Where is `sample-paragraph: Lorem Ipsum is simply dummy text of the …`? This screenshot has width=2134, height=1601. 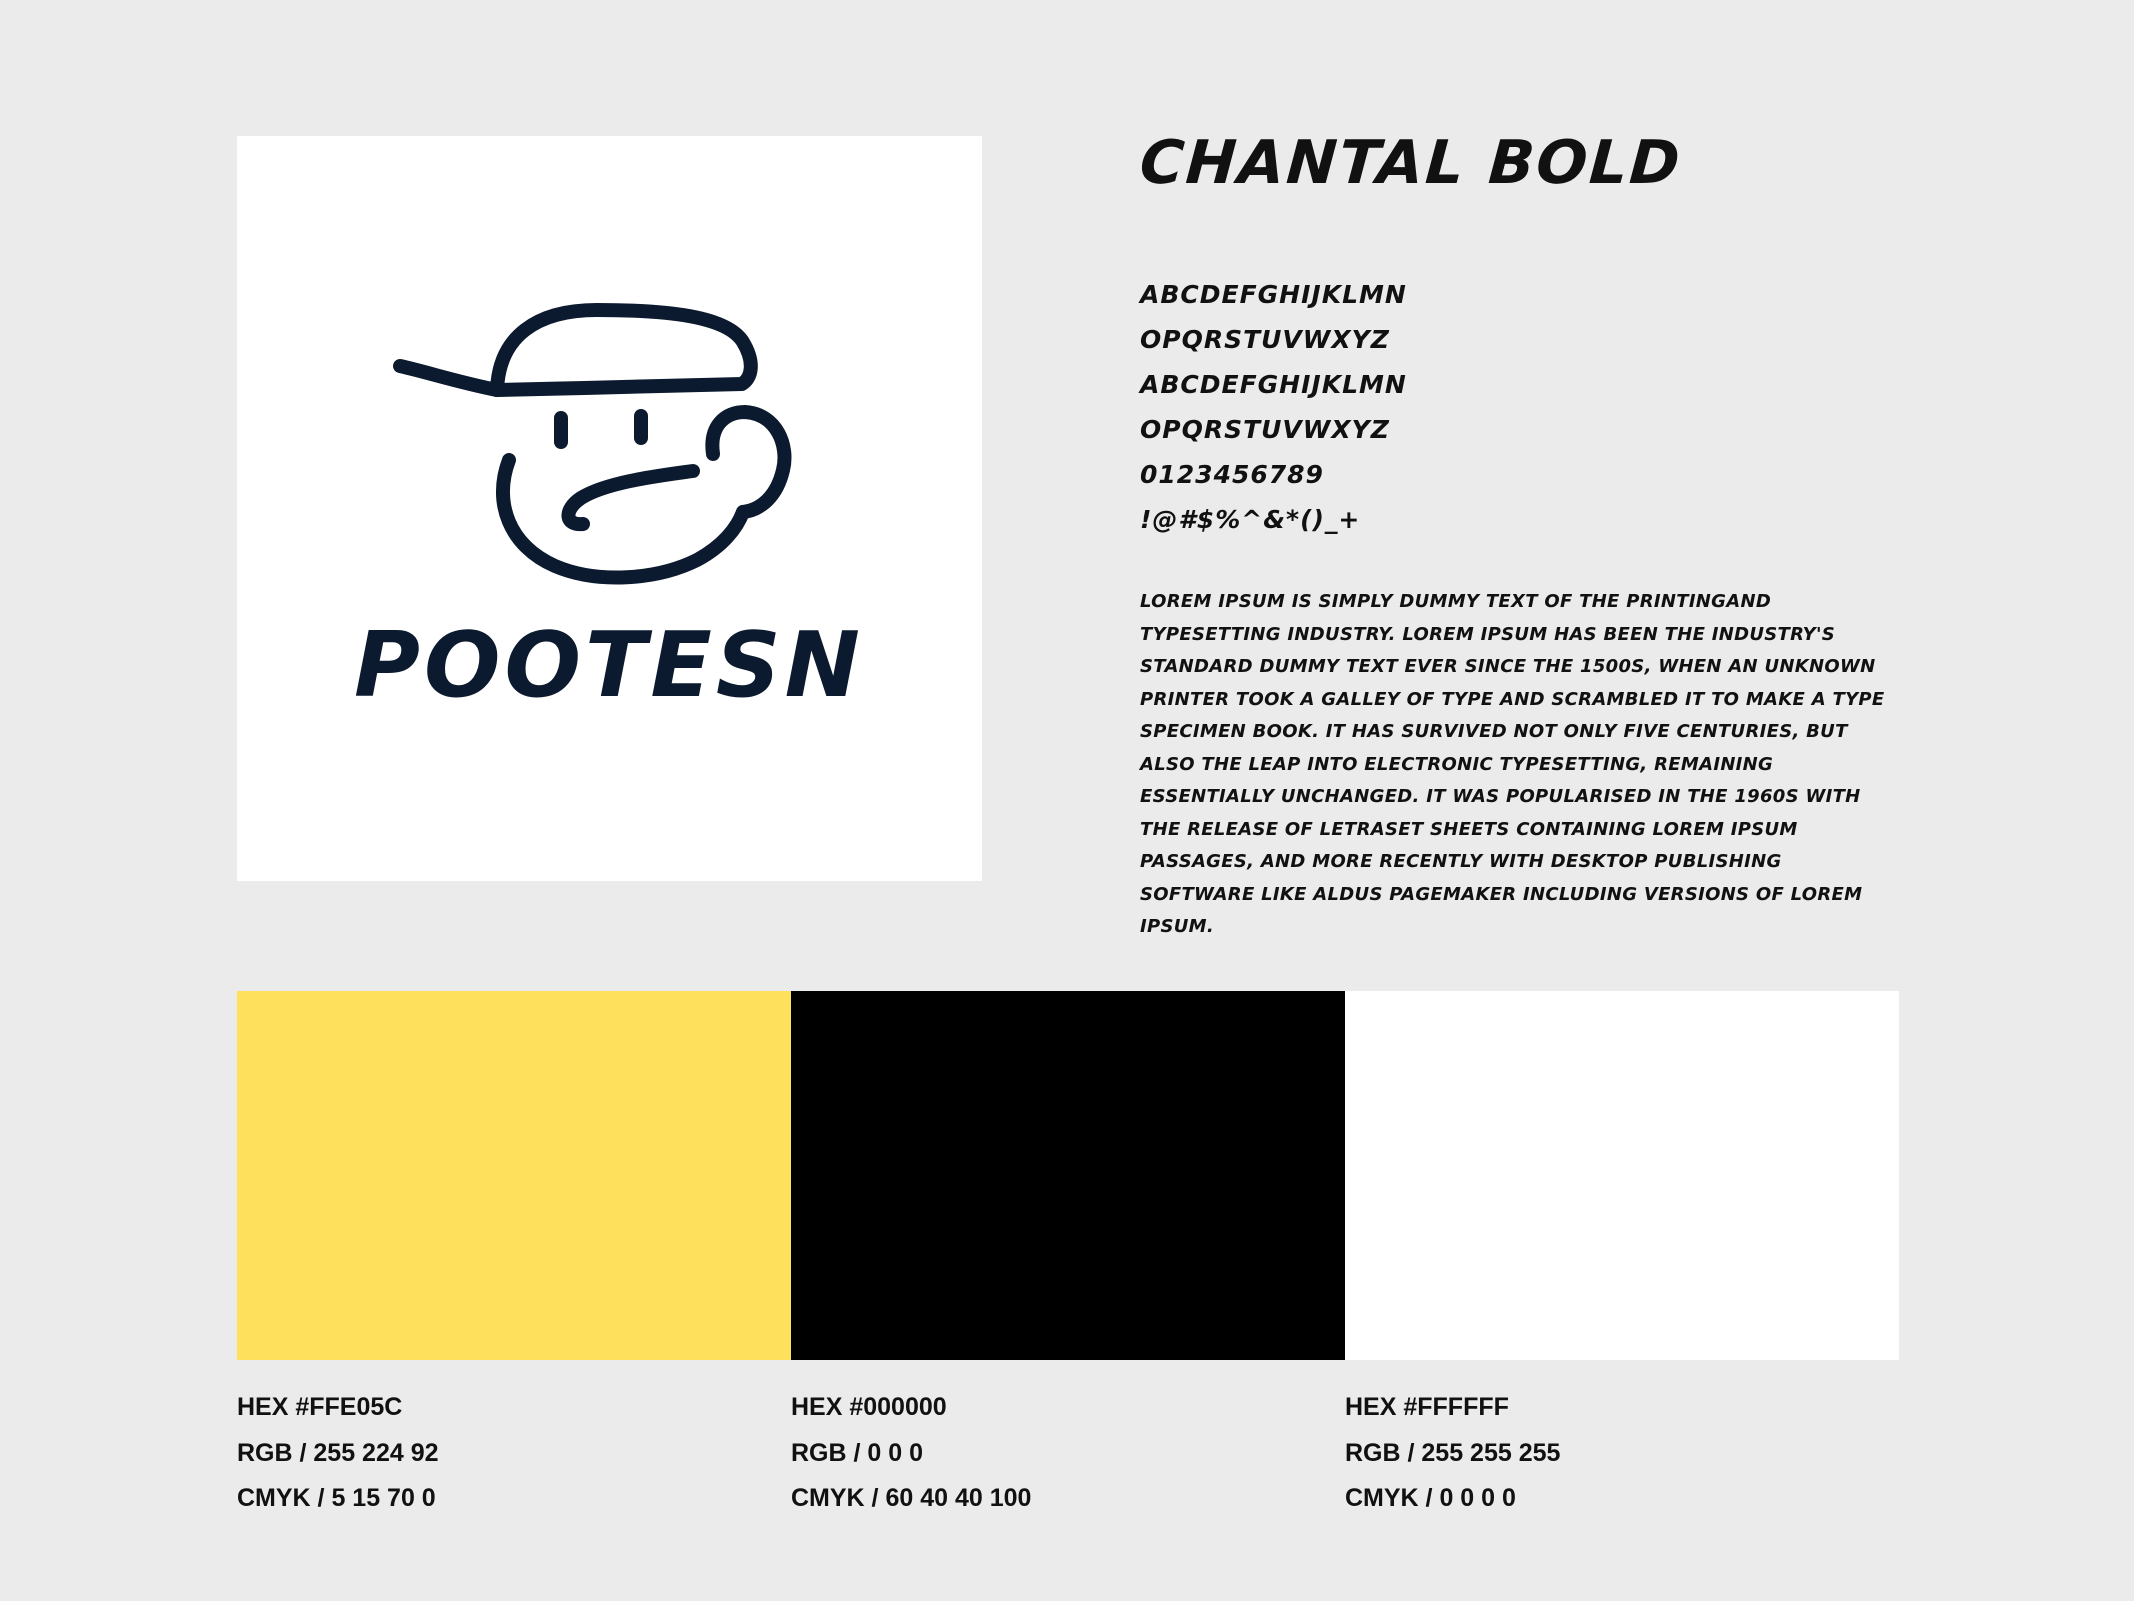 sample-paragraph: Lorem Ipsum is simply dummy text of the … is located at coordinates (1512, 764).